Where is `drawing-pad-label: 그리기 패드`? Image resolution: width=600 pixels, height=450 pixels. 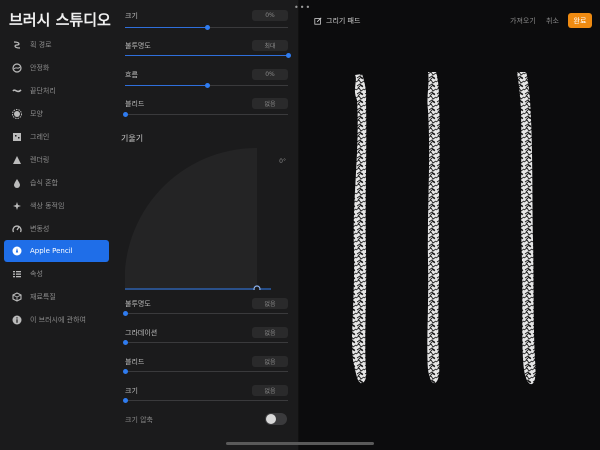
drawing-pad-label: 그리기 패드 is located at coordinates (343, 21).